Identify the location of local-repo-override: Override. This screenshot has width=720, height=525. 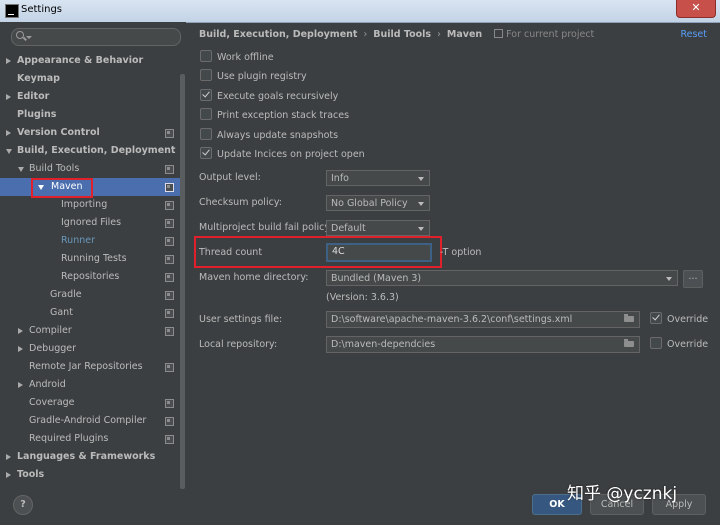
(679, 345).